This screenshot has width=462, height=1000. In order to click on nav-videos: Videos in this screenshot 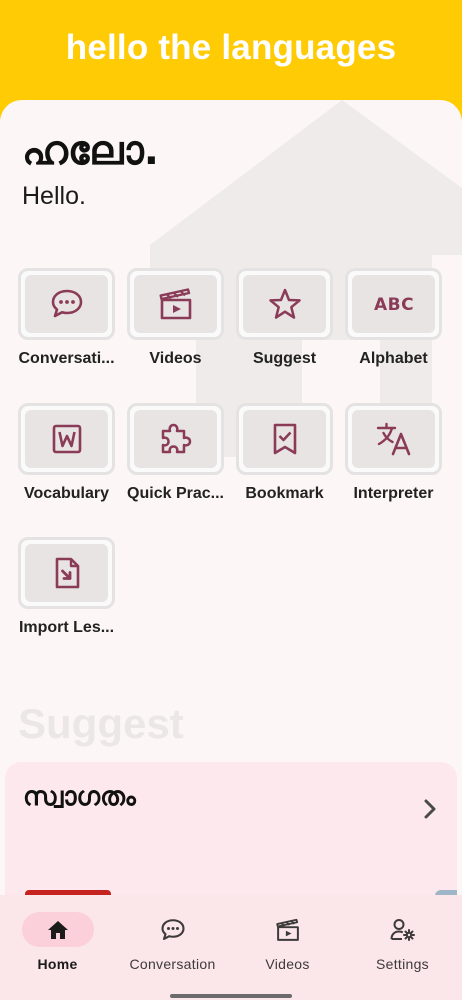, I will do `click(287, 933)`.